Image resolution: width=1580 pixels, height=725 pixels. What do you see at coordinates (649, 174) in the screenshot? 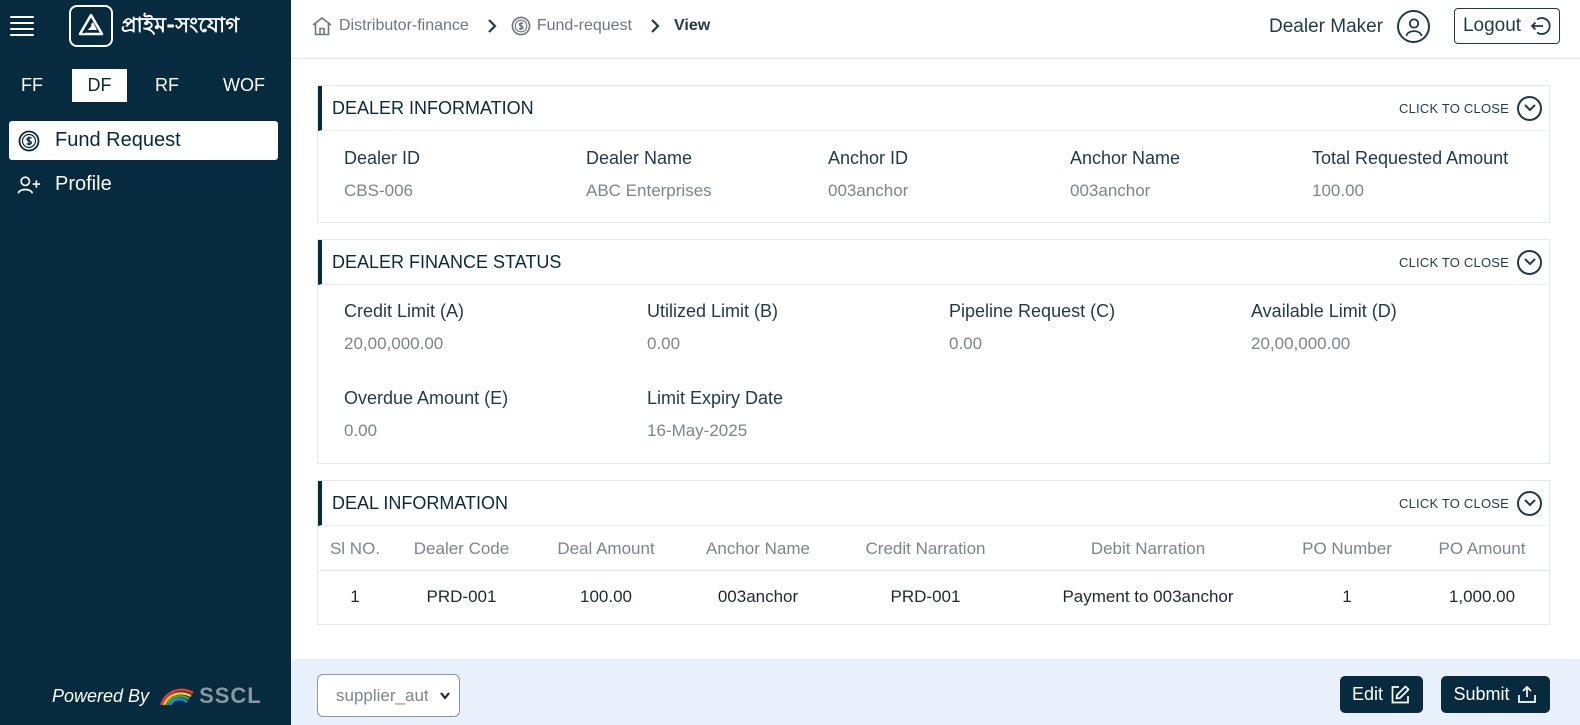
I see `field-dealer-name: Dealer Name ABC Enterprises` at bounding box center [649, 174].